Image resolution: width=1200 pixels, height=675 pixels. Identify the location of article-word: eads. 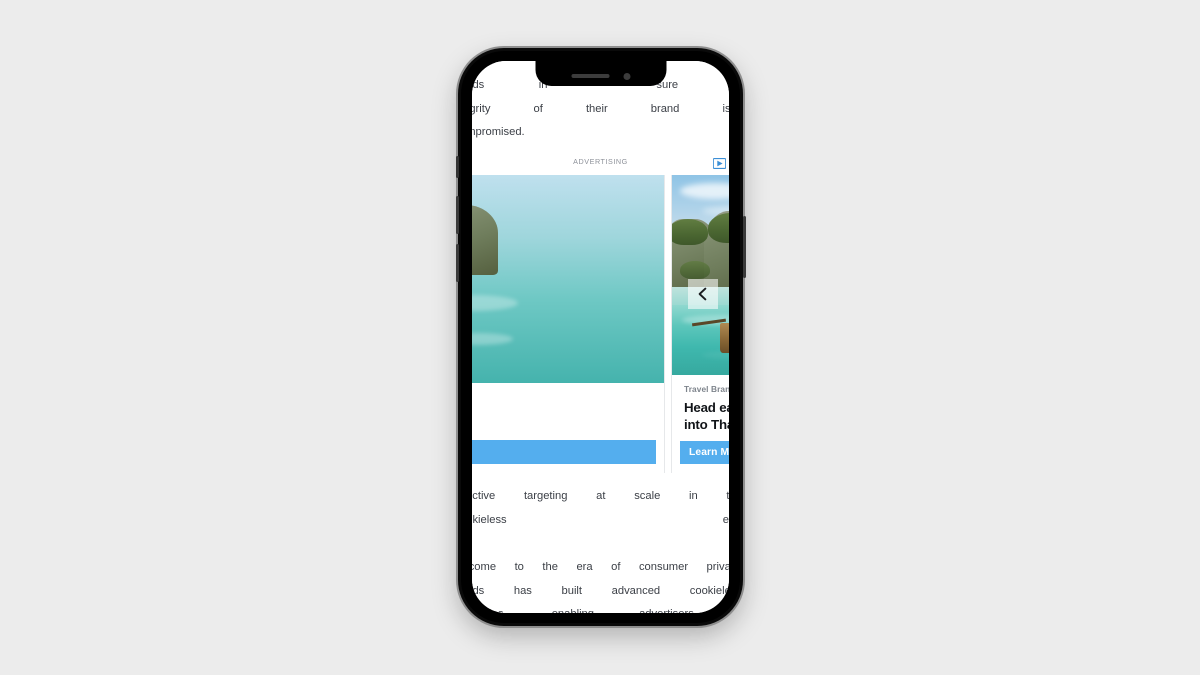
(478, 590).